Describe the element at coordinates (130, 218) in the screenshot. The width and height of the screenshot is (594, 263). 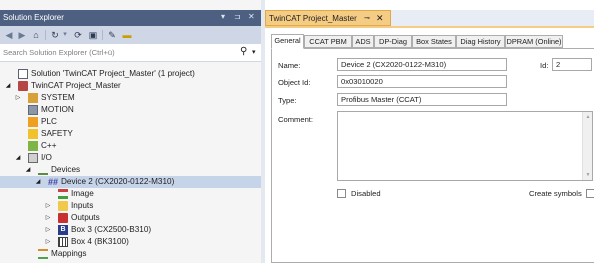
I see `tree-item-outputs: ▷ Outputs` at that location.